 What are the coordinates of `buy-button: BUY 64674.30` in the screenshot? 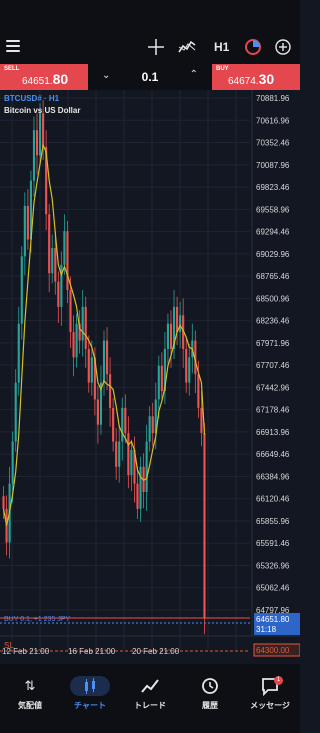 It's located at (256, 77).